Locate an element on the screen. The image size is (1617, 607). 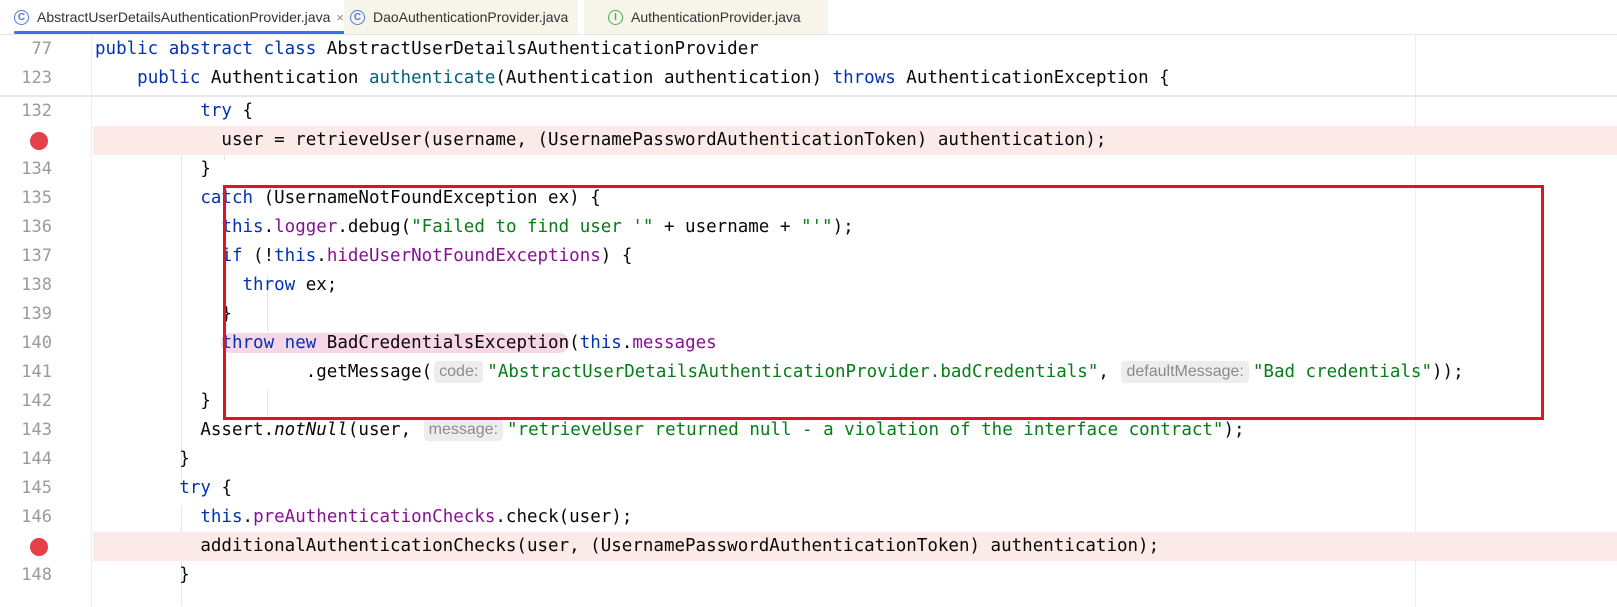
code-text: if (!this.hideUserNotFoundExceptions) { is located at coordinates (427, 256).